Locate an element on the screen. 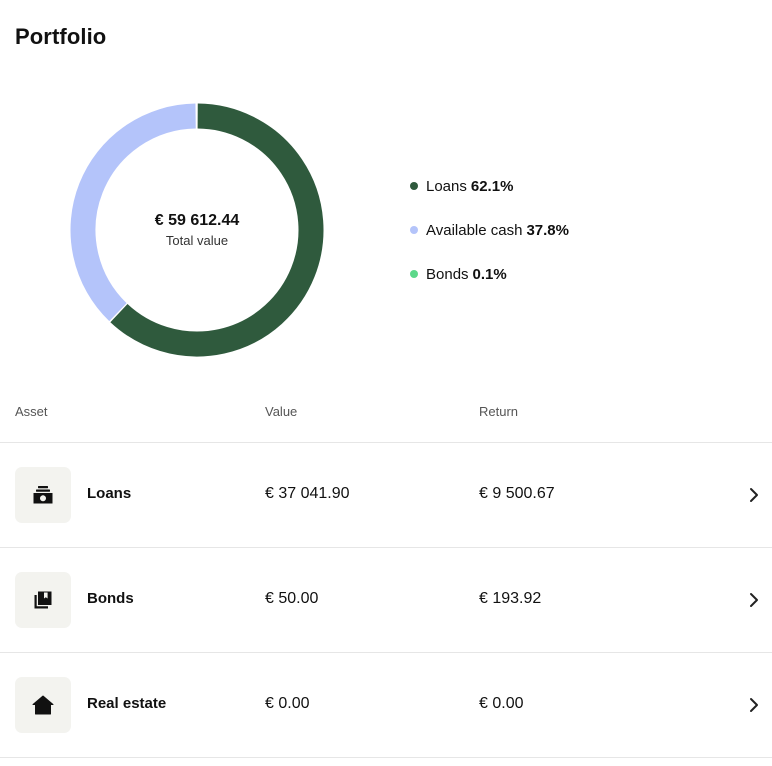 Image resolution: width=772 pixels, height=766 pixels. asset-name: Loans is located at coordinates (109, 493).